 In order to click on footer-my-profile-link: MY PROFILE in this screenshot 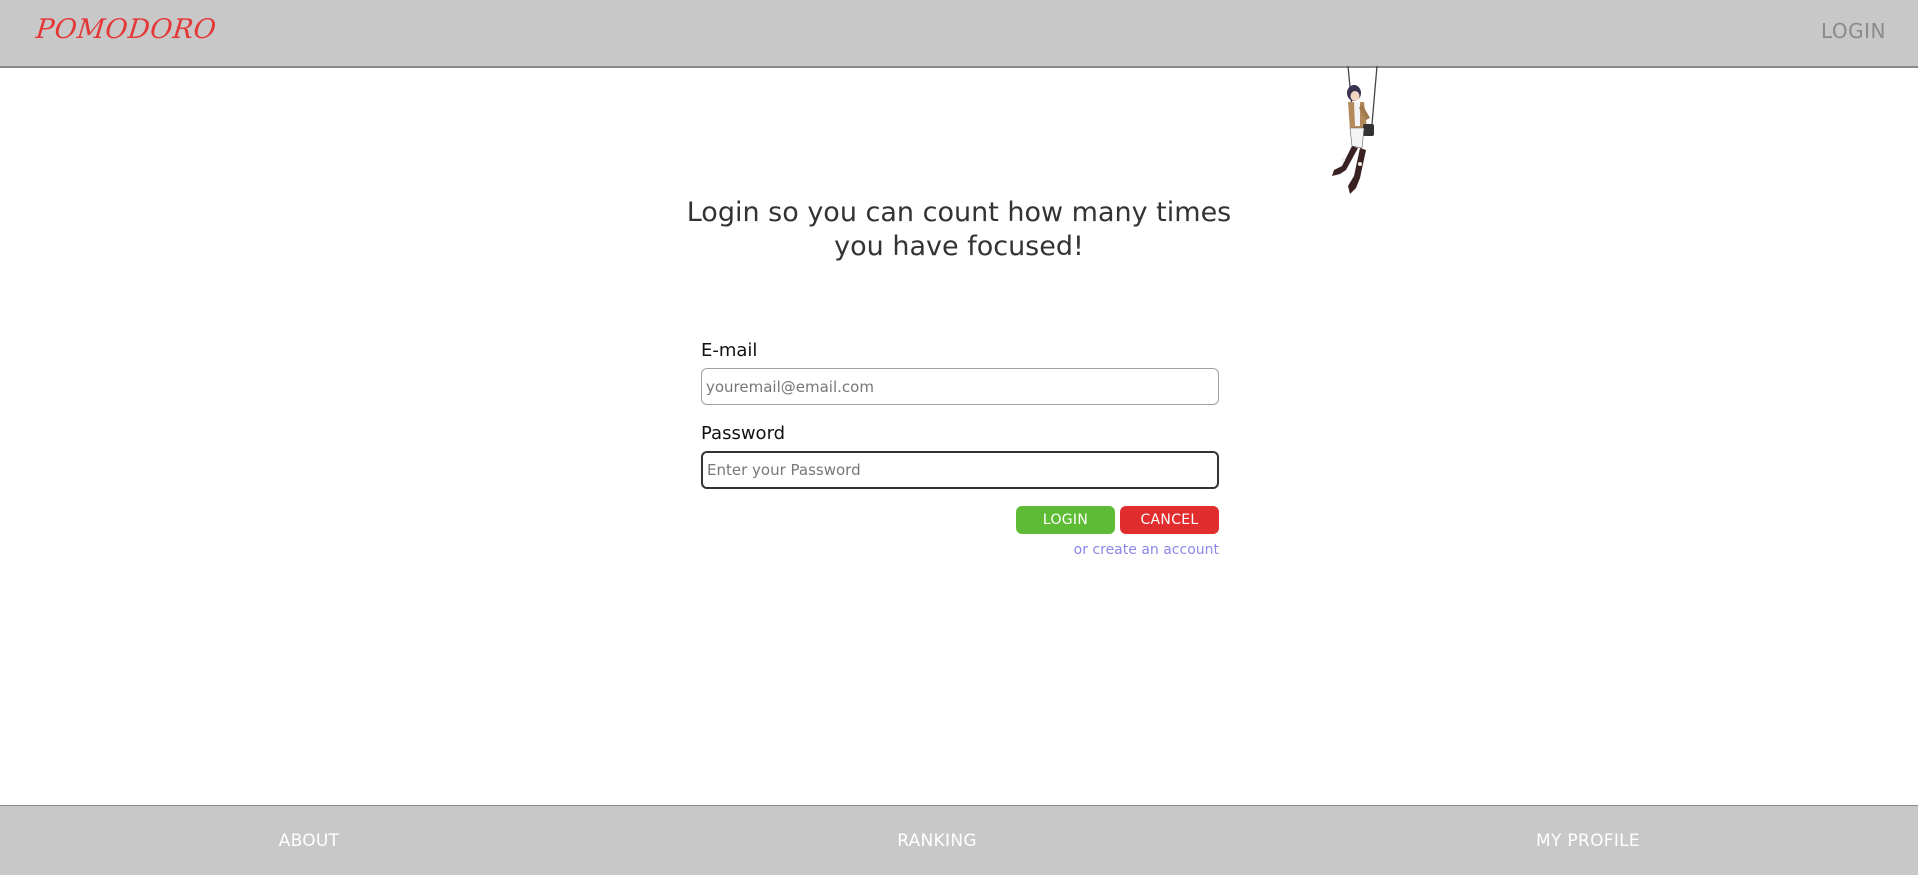, I will do `click(1588, 841)`.